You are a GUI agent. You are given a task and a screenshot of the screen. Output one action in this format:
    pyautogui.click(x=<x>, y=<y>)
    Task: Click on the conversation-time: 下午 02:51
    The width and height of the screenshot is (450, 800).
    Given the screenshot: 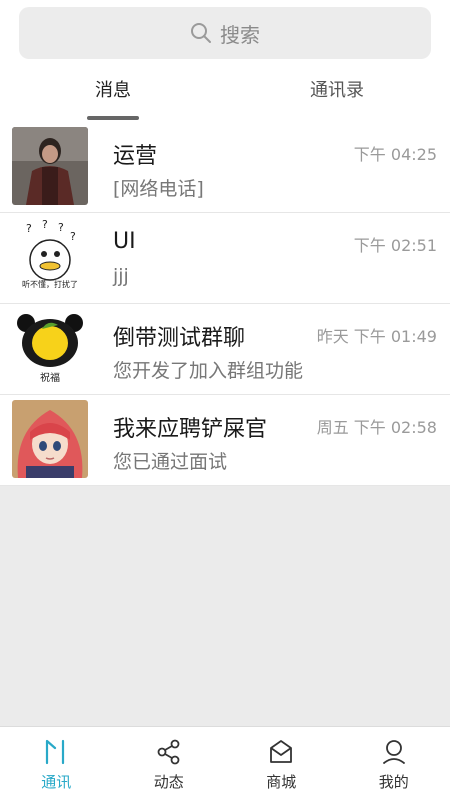 What is the action you would take?
    pyautogui.click(x=395, y=245)
    